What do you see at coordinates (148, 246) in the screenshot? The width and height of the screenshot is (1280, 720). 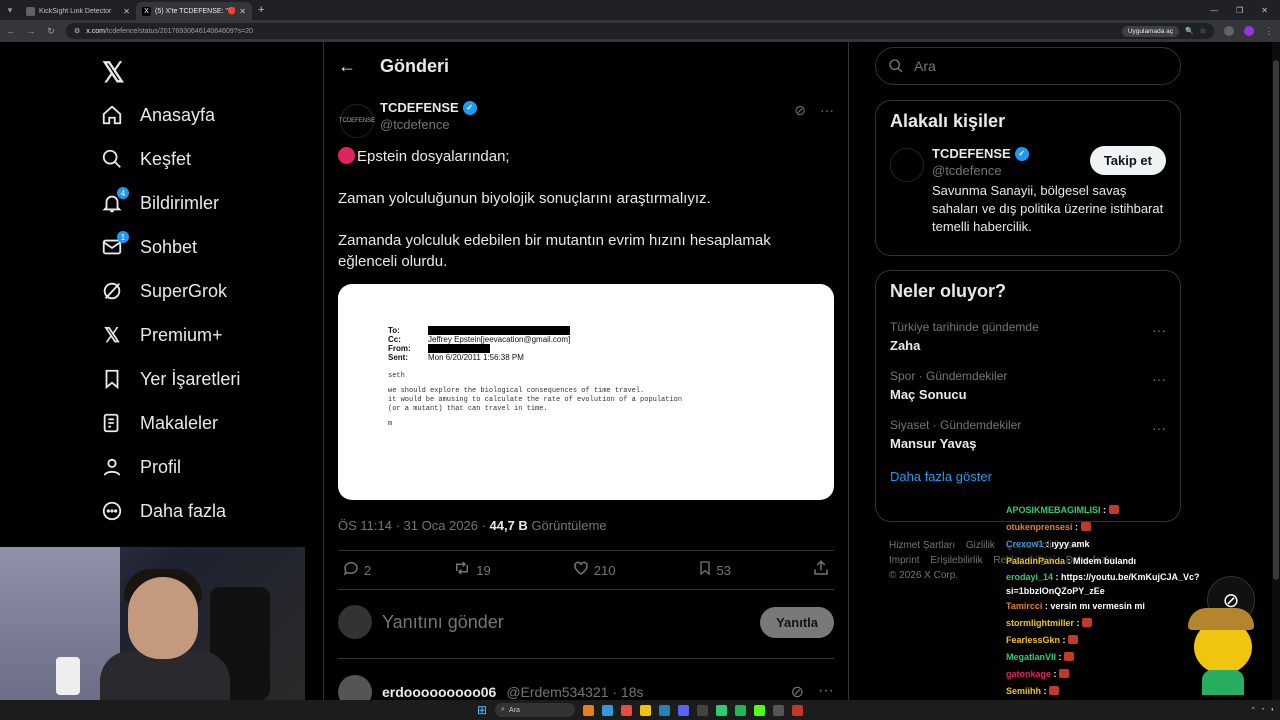 I see `nav-item-messages: 1 Sohbet` at bounding box center [148, 246].